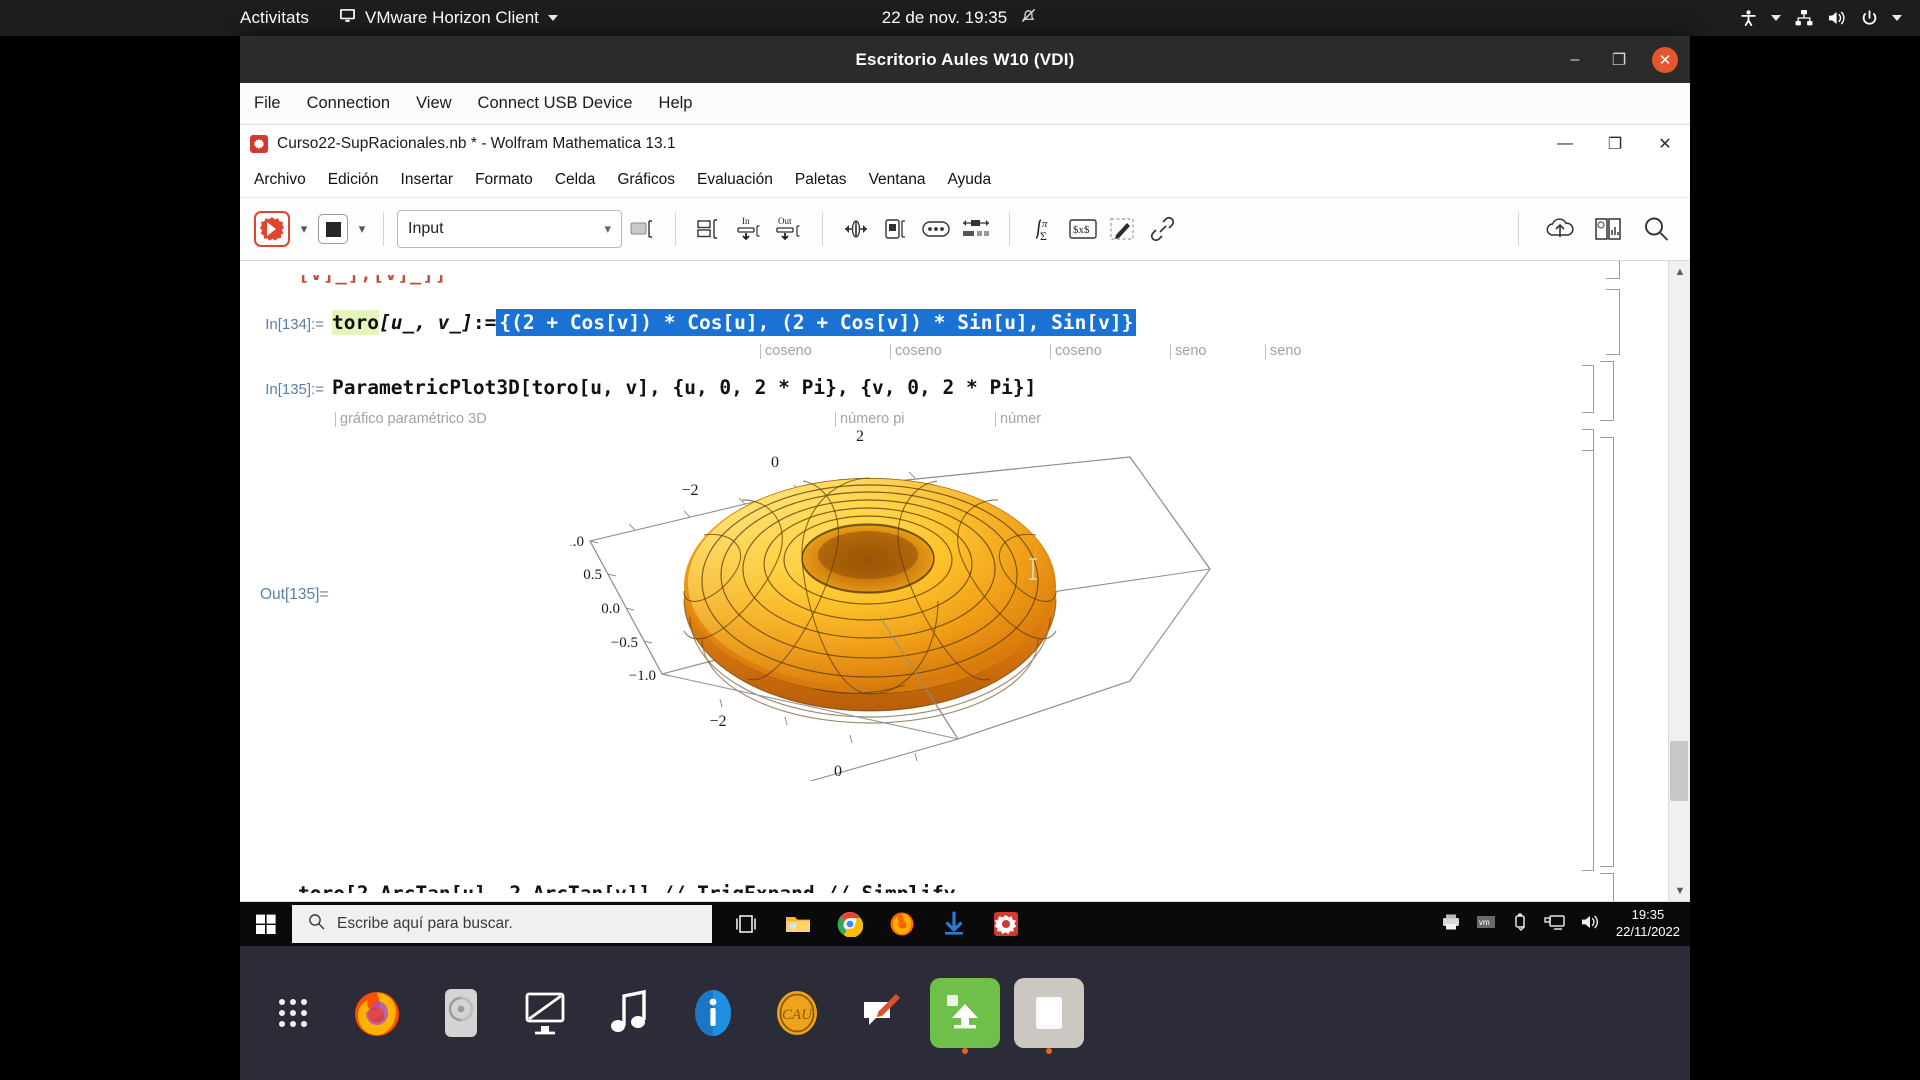 Image resolution: width=1920 pixels, height=1080 pixels. Describe the element at coordinates (1083, 229) in the screenshot. I see `tex-dollar-icon: $x$` at that location.